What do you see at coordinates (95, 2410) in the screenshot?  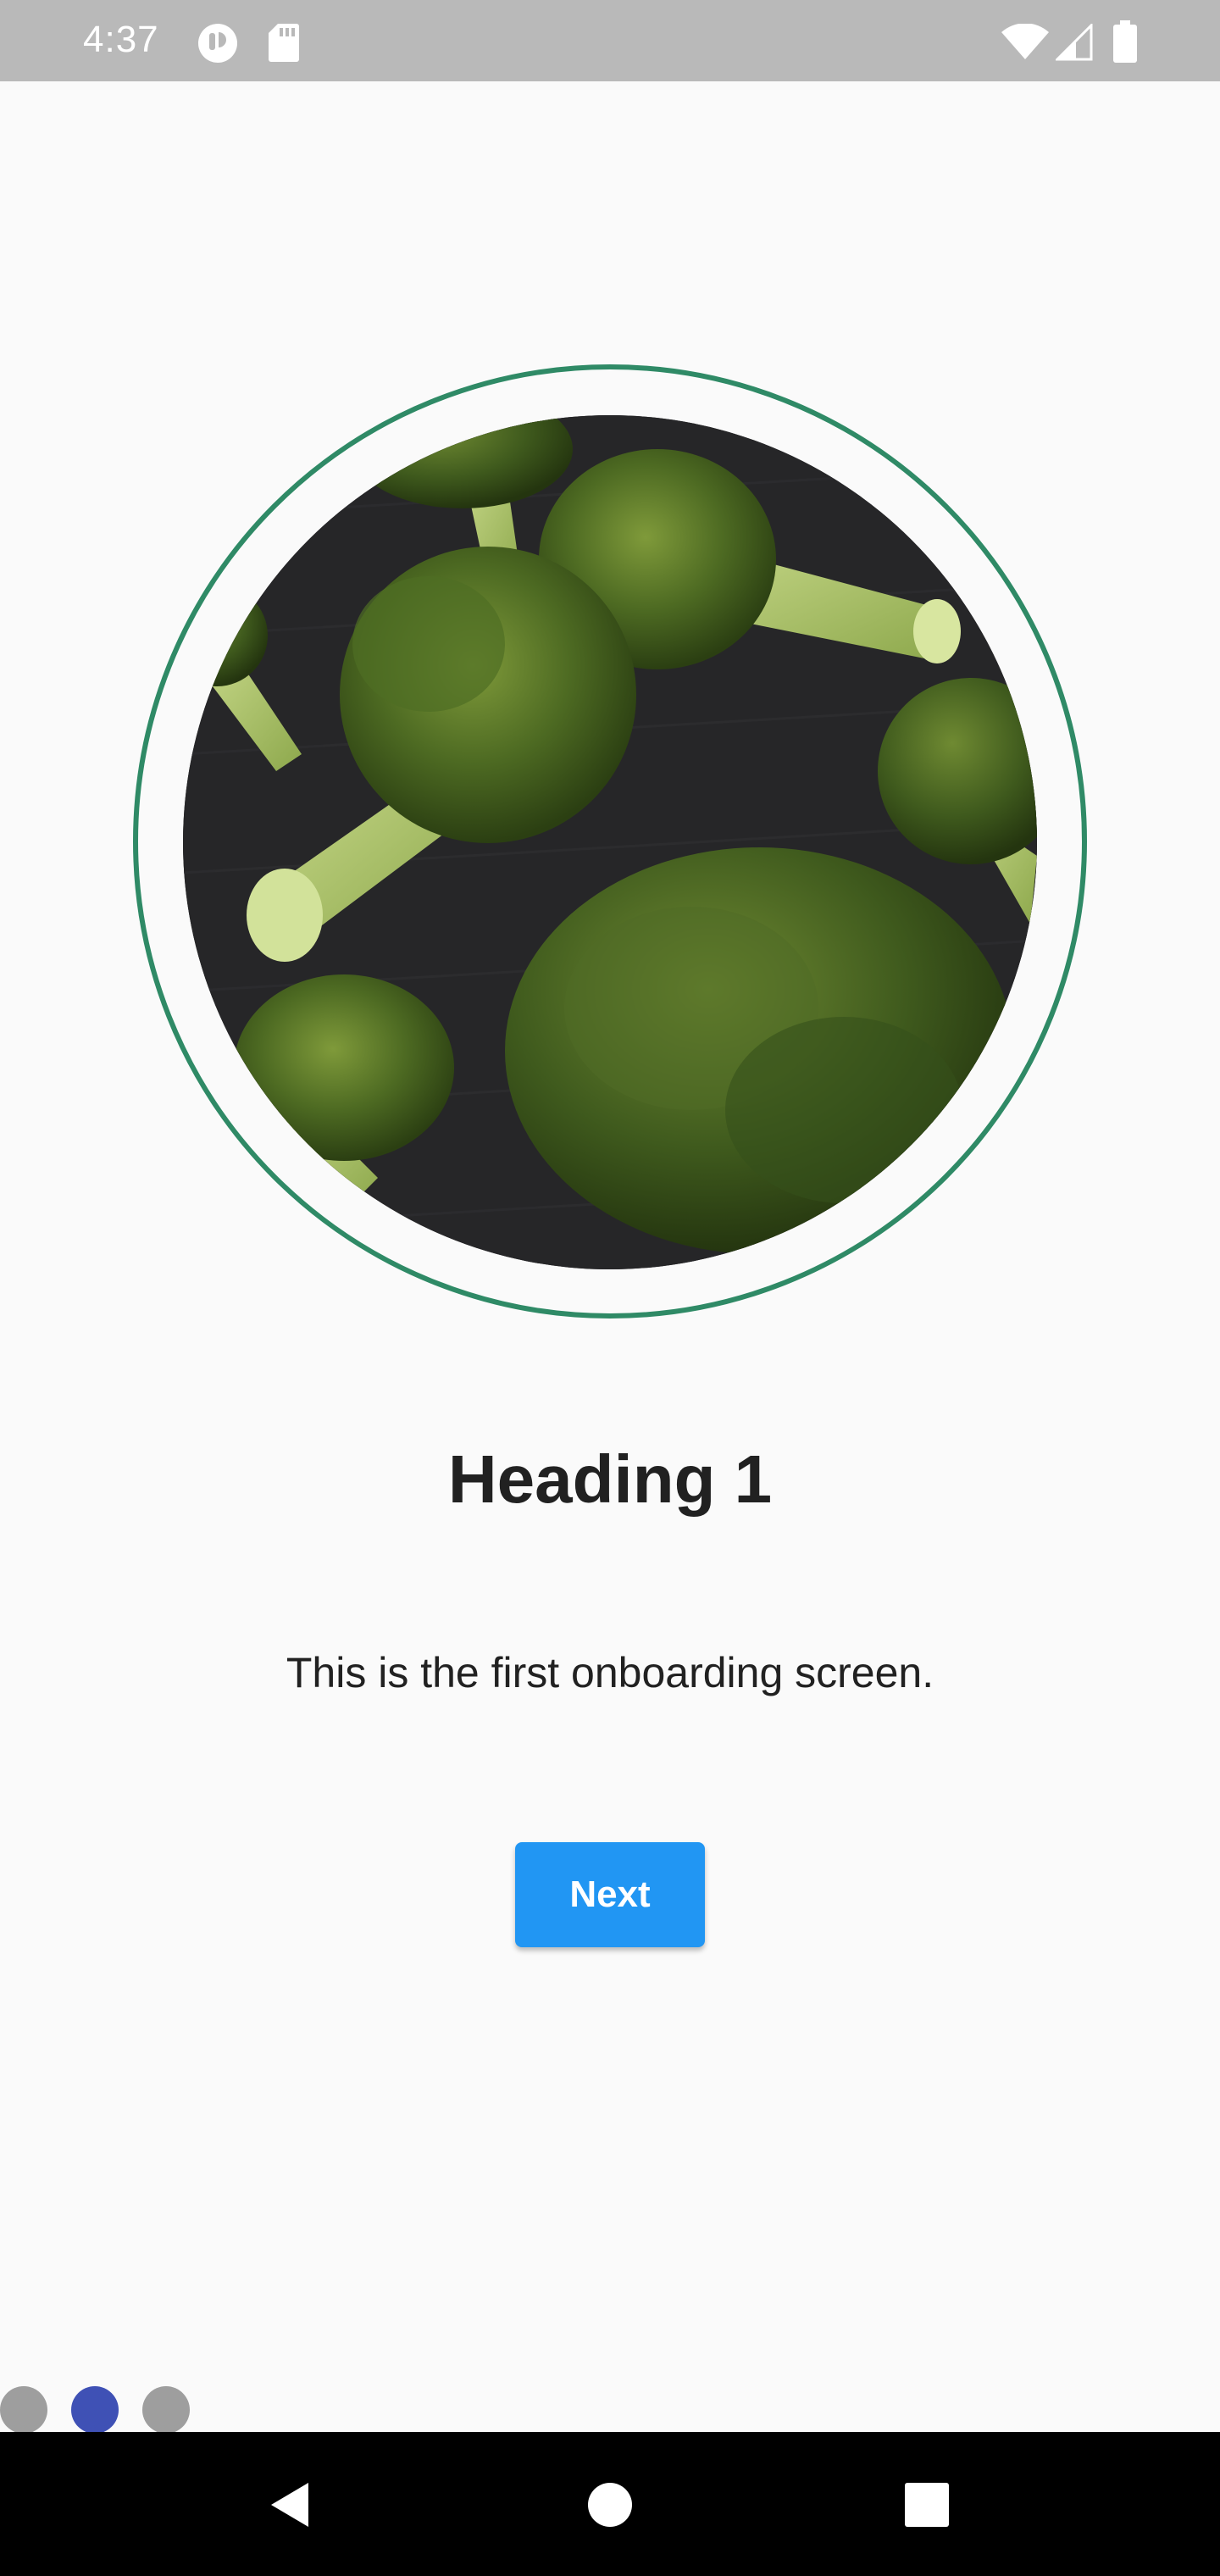 I see `page-dot-2-active` at bounding box center [95, 2410].